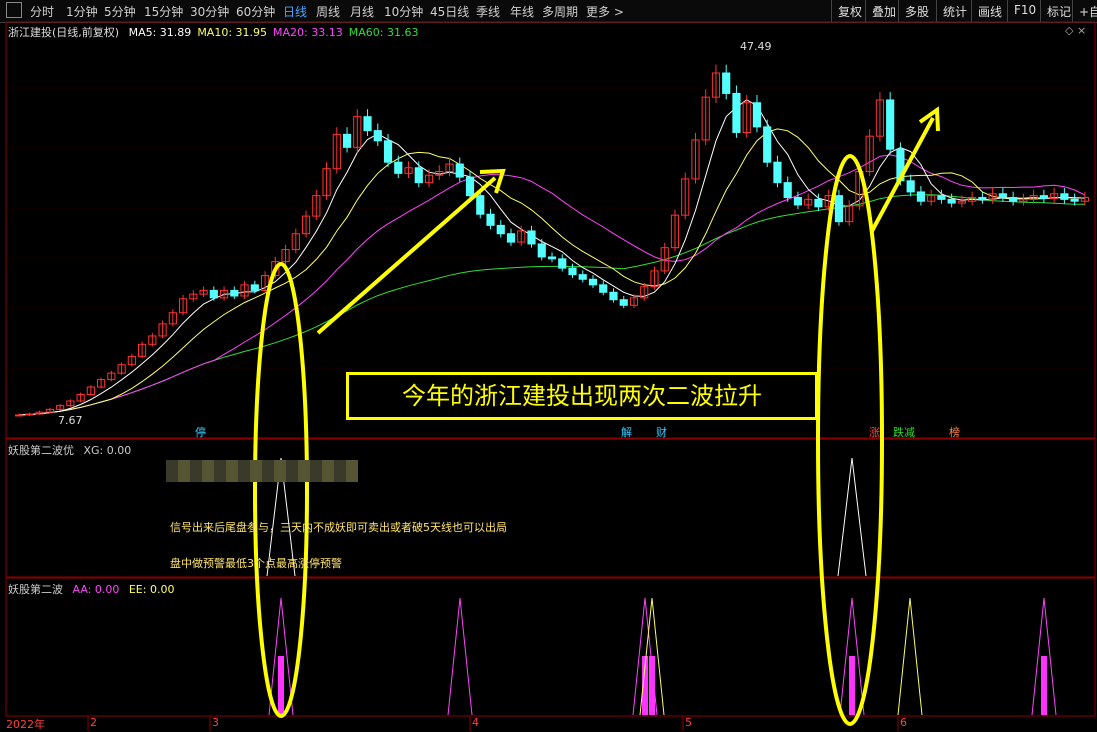 The width and height of the screenshot is (1097, 732). Describe the element at coordinates (41, 450) in the screenshot. I see `indicator1-title: 妖股第二波优` at that location.